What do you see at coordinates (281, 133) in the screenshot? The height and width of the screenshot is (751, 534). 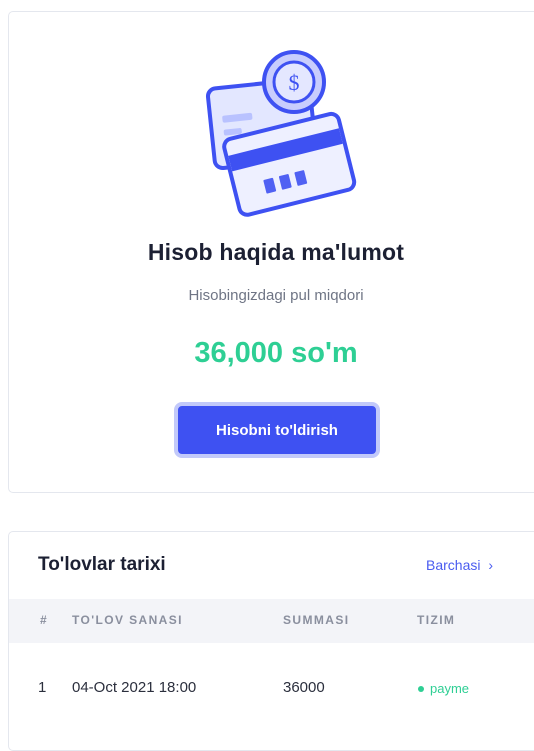 I see `wallet-cards-icon: $` at bounding box center [281, 133].